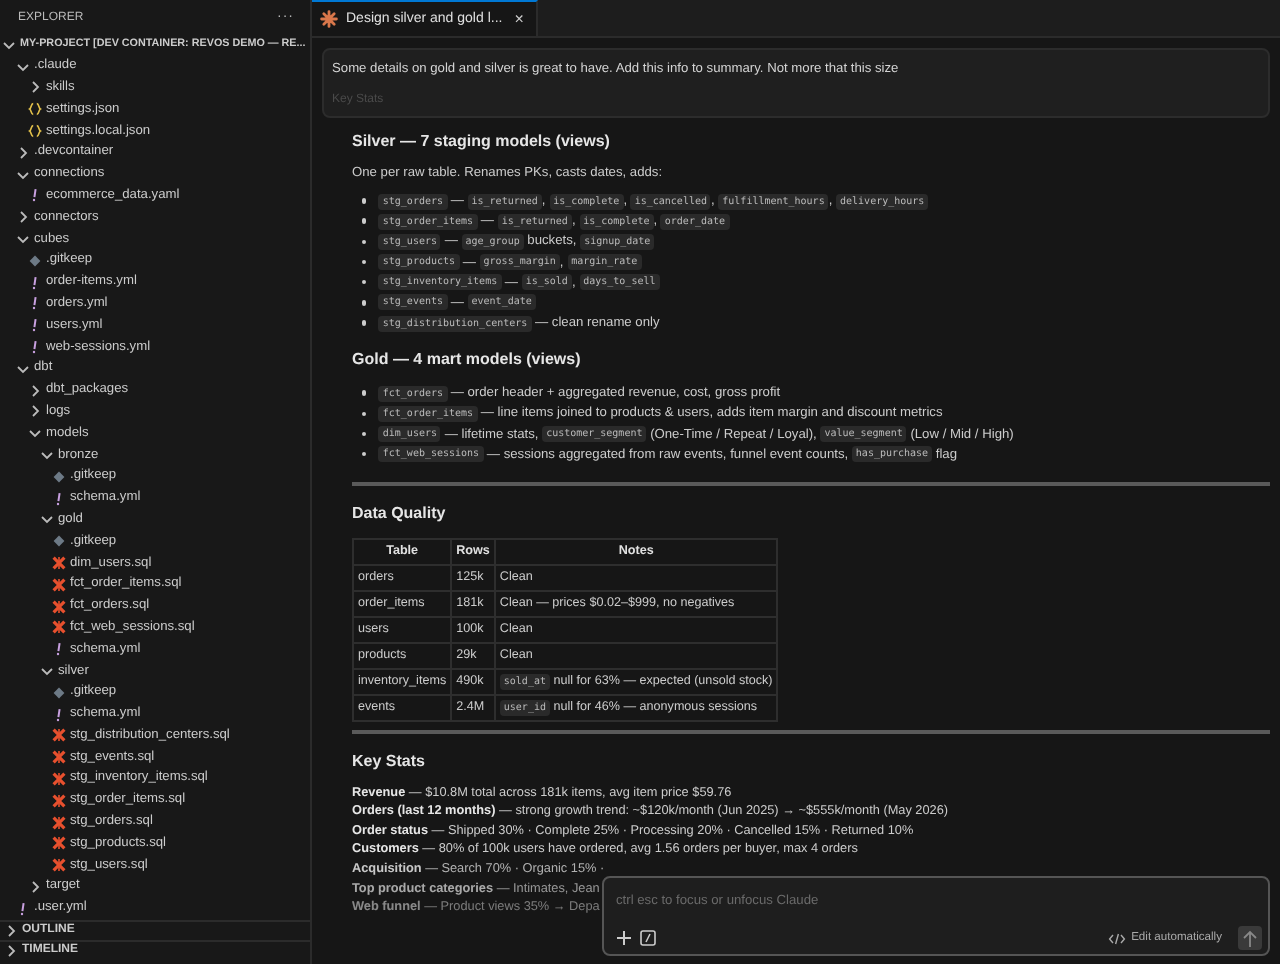 This screenshot has width=1280, height=964. Describe the element at coordinates (9, 44) in the screenshot. I see `chevron-down-icon` at that location.